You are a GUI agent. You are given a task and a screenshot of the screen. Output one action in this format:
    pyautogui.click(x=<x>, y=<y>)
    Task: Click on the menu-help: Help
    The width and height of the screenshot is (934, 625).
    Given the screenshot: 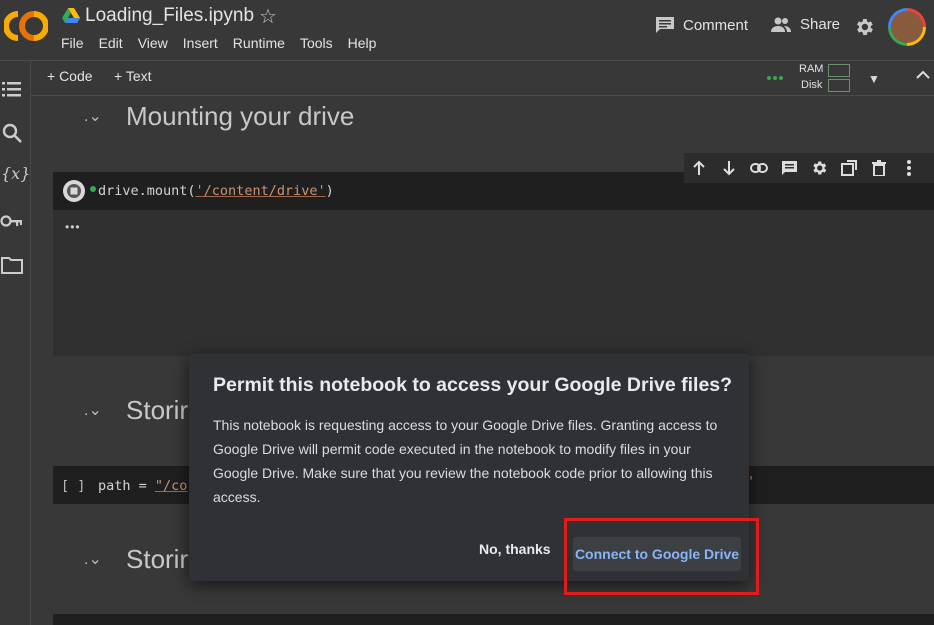 What is the action you would take?
    pyautogui.click(x=362, y=43)
    